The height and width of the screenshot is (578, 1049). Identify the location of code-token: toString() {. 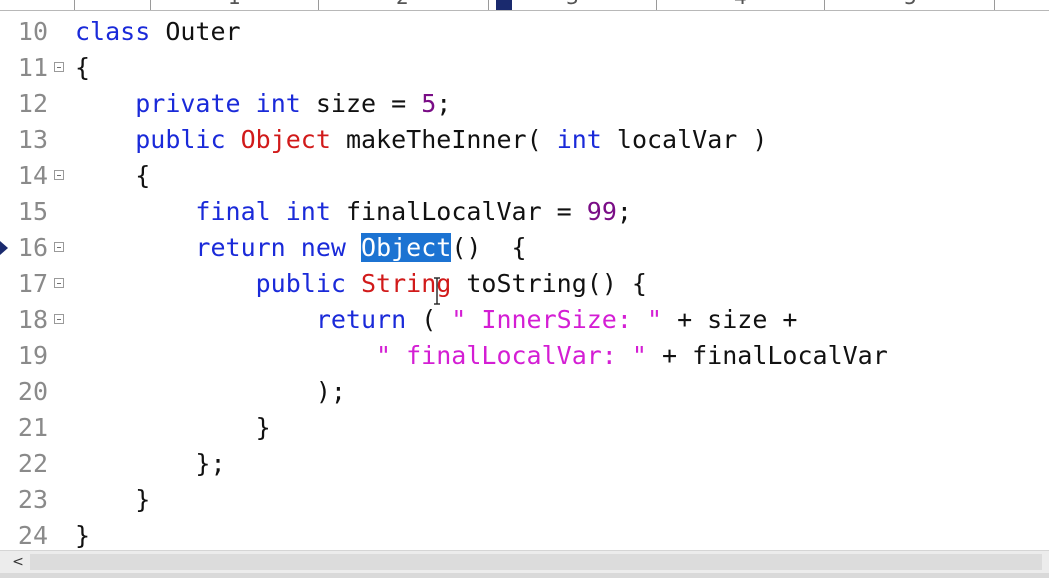
(549, 283).